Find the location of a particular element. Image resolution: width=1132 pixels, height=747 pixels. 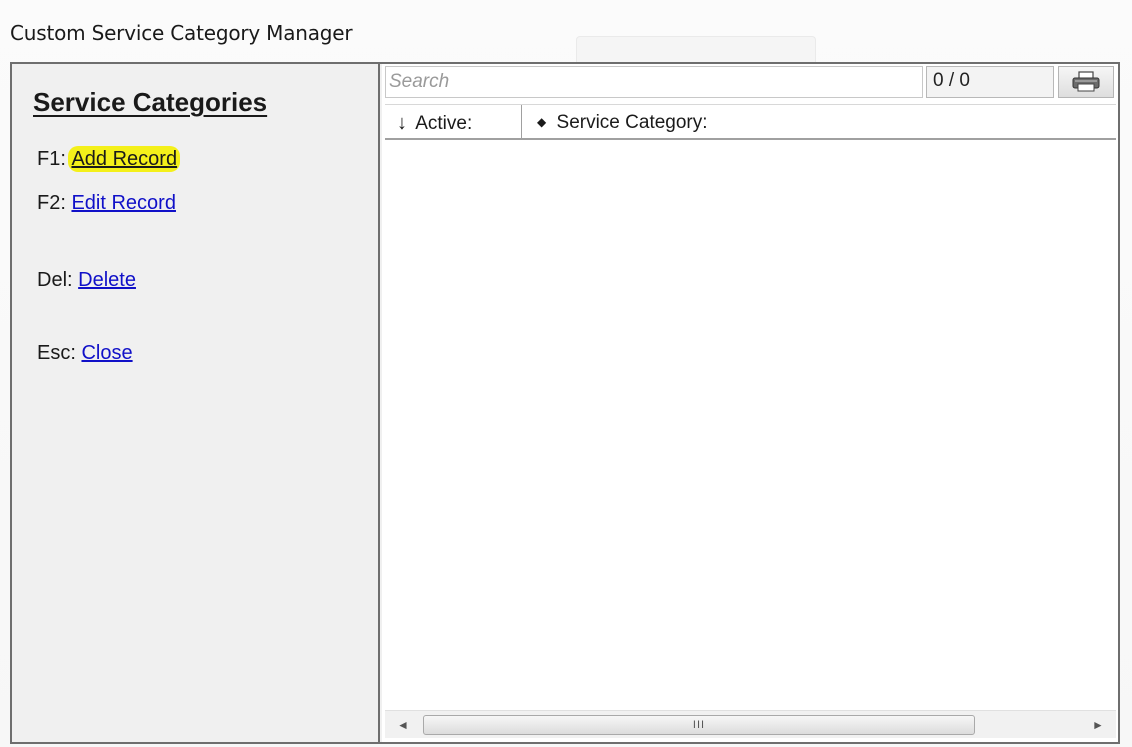

command-close: Esc: Close is located at coordinates (85, 353).